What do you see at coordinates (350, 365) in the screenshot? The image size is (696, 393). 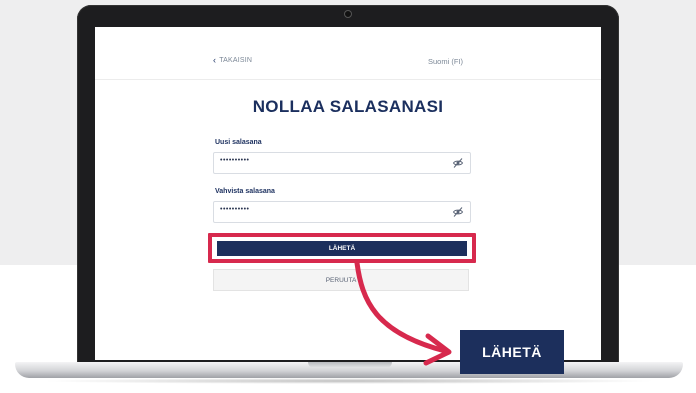 I see `laptop-base-notch` at bounding box center [350, 365].